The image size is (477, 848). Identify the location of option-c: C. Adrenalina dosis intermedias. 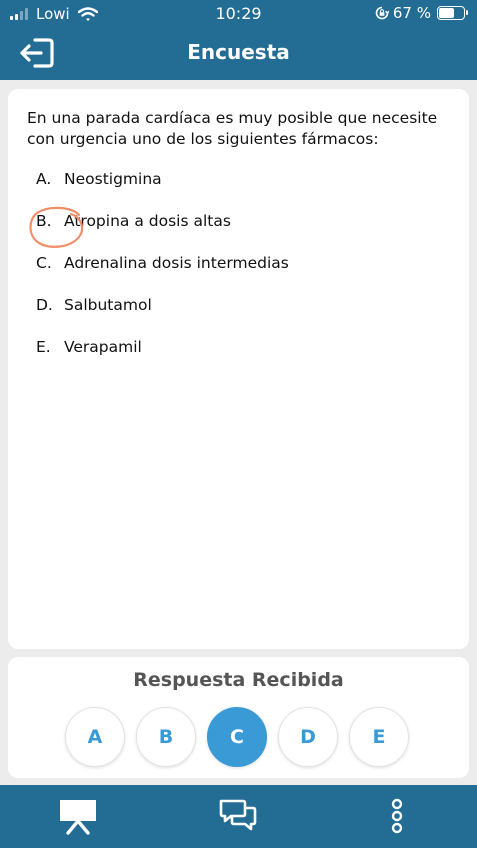
(162, 275).